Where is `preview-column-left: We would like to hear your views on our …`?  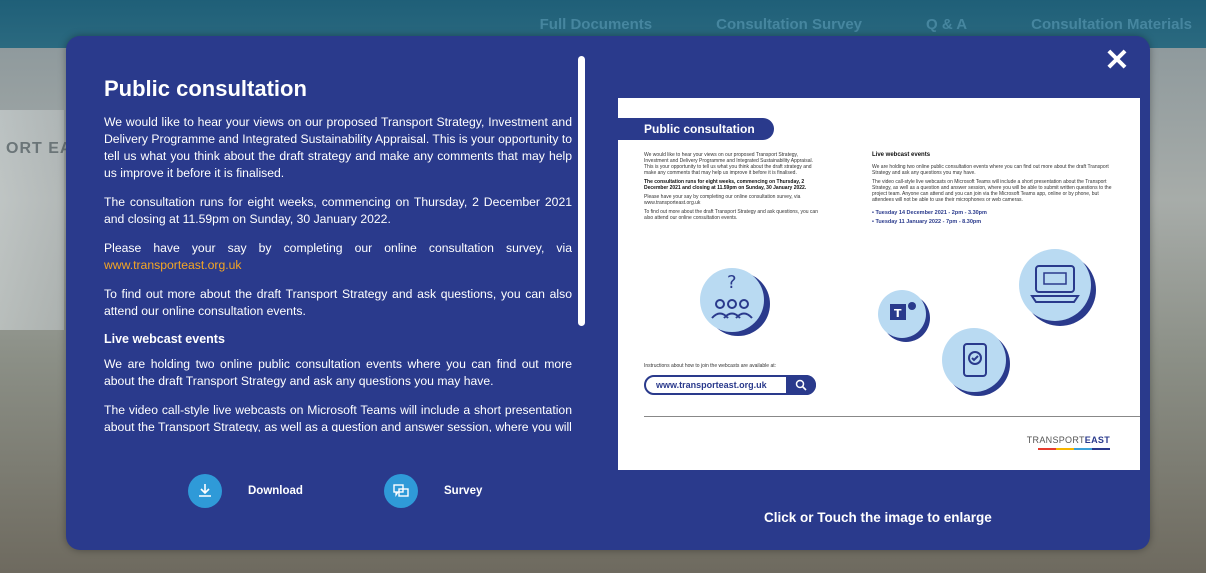 preview-column-left: We would like to hear your views on our … is located at coordinates (732, 188).